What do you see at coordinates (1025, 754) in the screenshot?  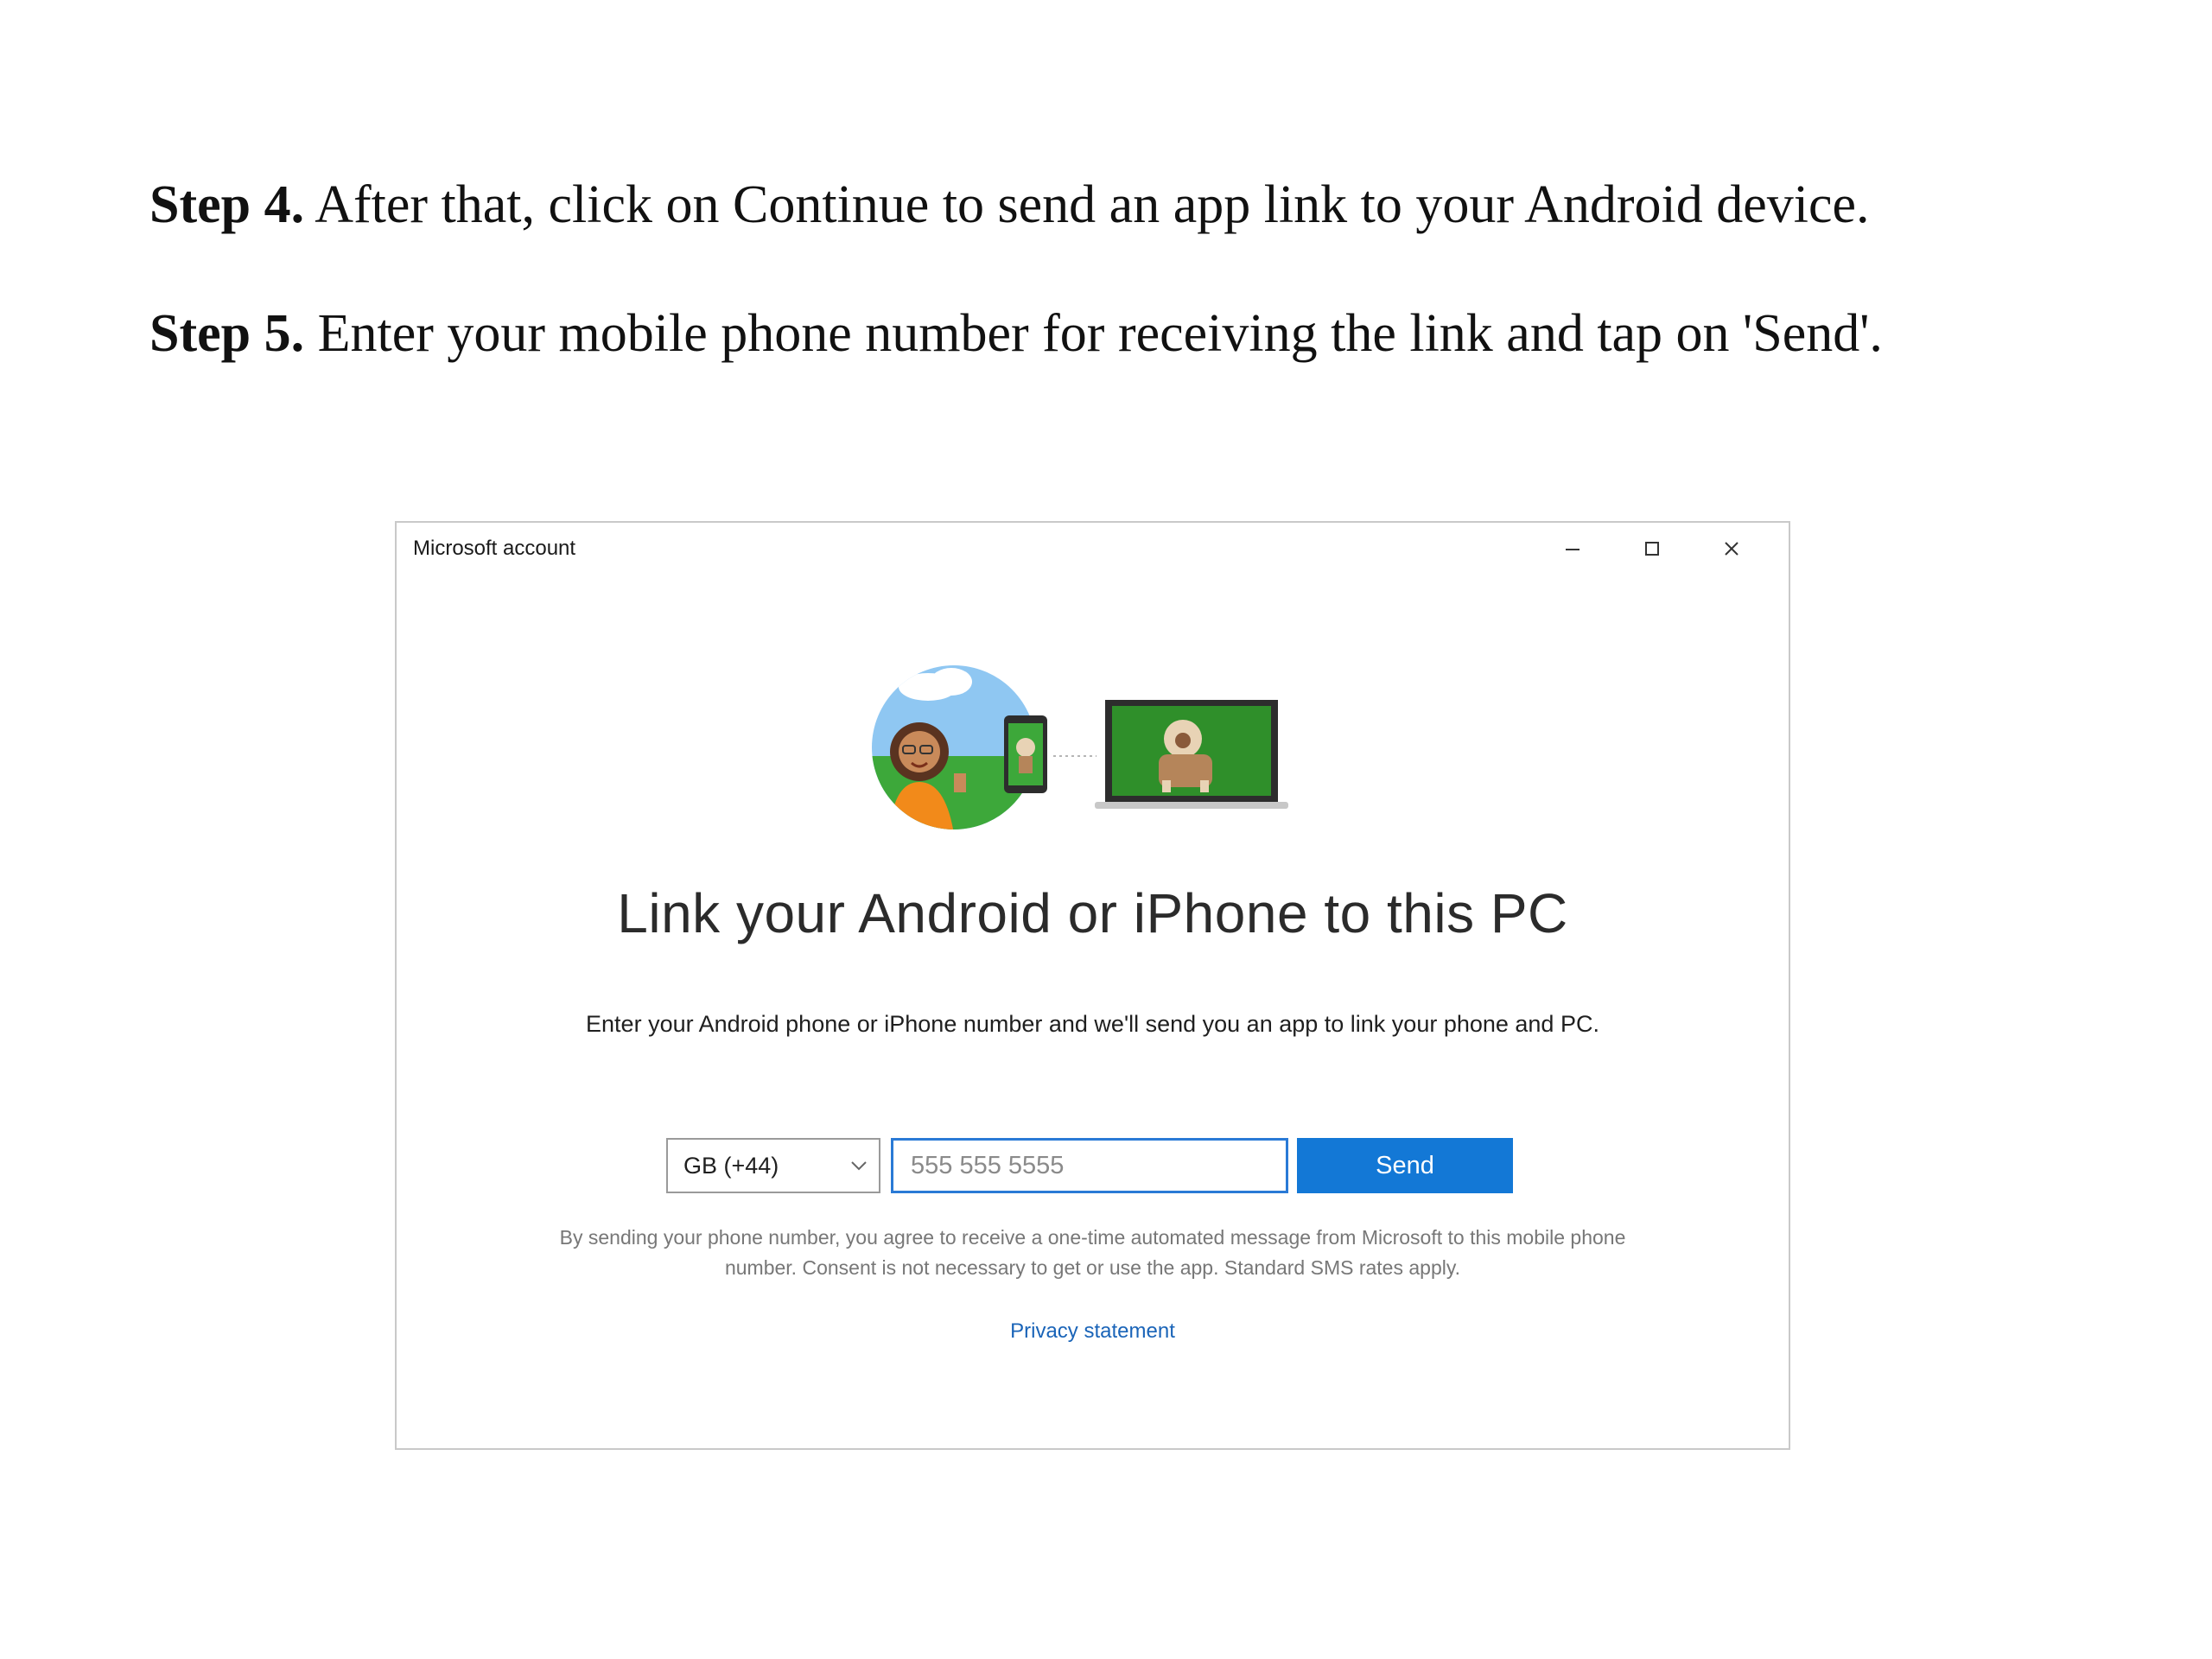 I see `phone-icon` at bounding box center [1025, 754].